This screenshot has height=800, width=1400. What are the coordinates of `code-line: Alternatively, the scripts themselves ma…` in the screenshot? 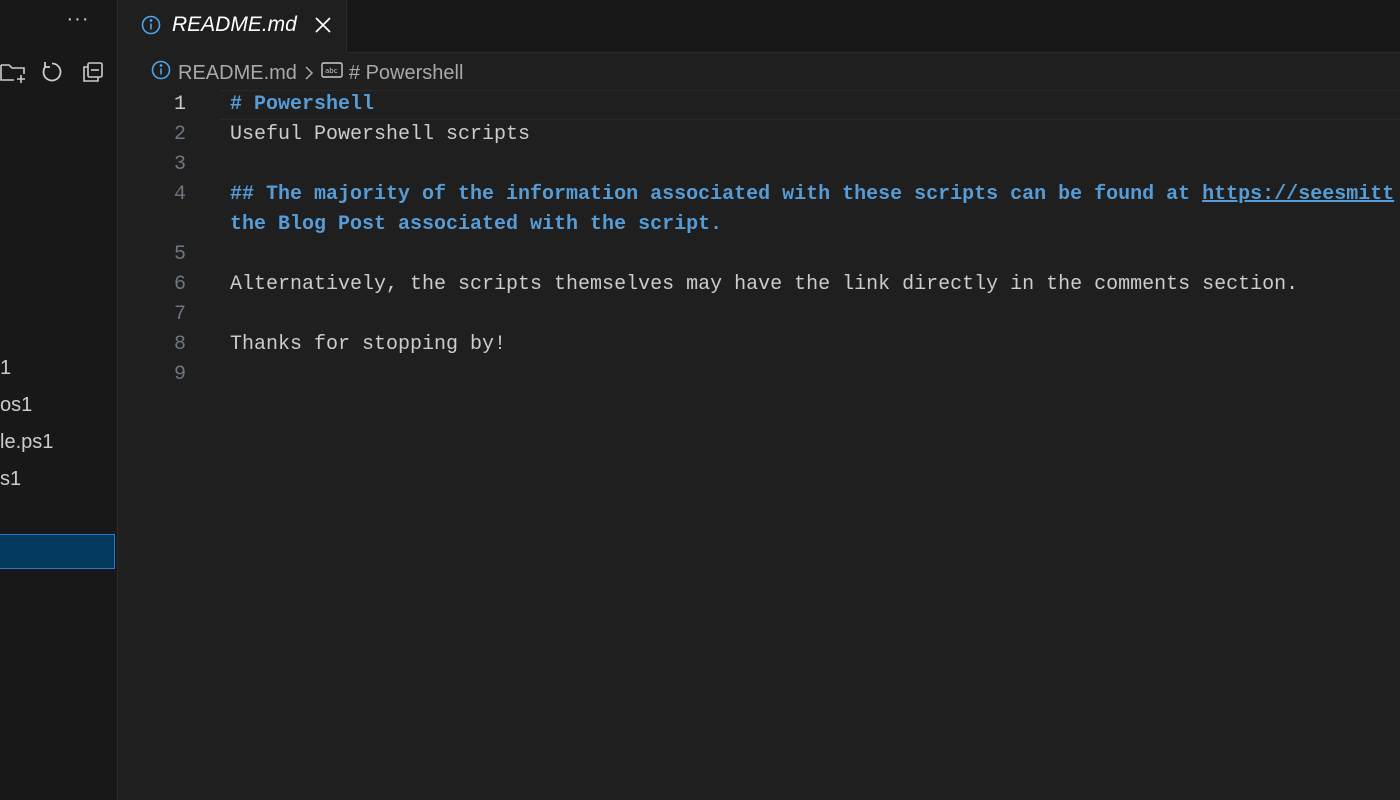 It's located at (764, 285).